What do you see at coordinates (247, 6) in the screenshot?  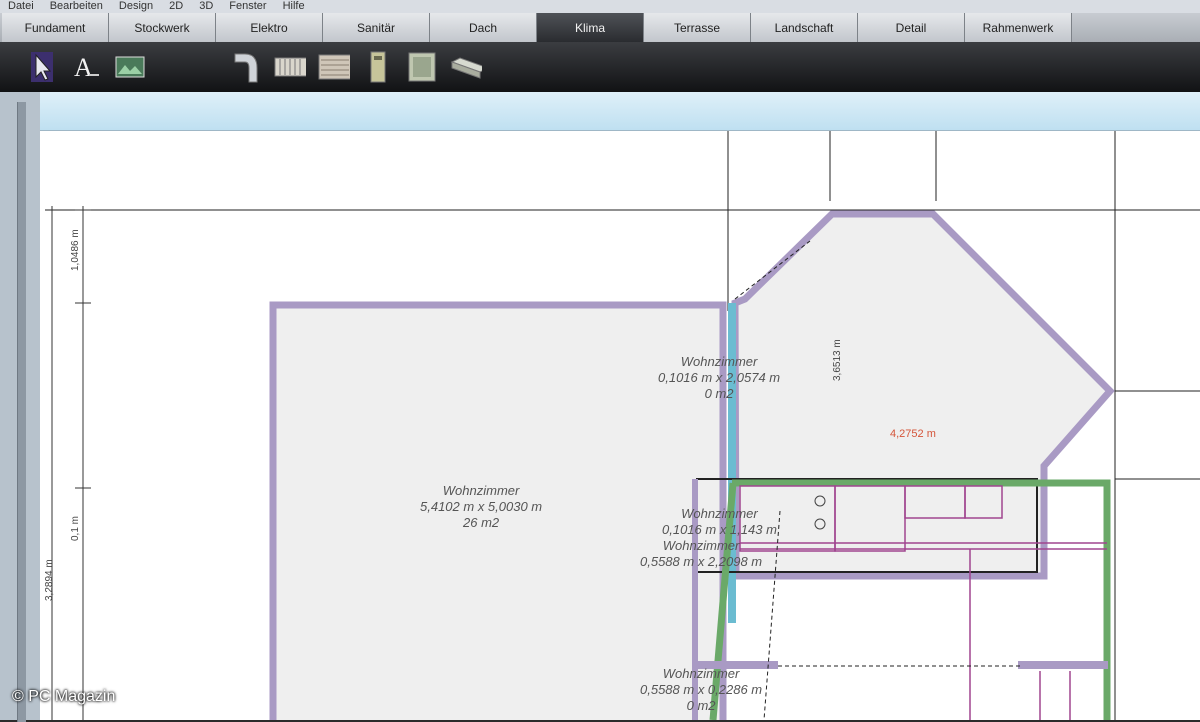 I see `menu-fenster: Fenster` at bounding box center [247, 6].